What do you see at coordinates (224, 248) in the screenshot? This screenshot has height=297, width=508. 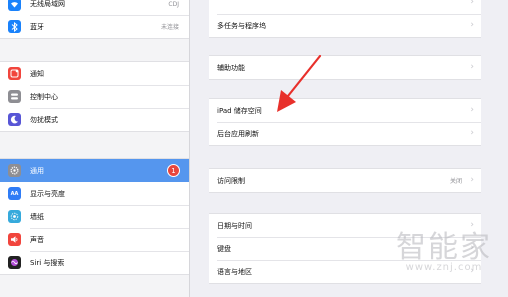 I see `detail-item-label: 键盘` at bounding box center [224, 248].